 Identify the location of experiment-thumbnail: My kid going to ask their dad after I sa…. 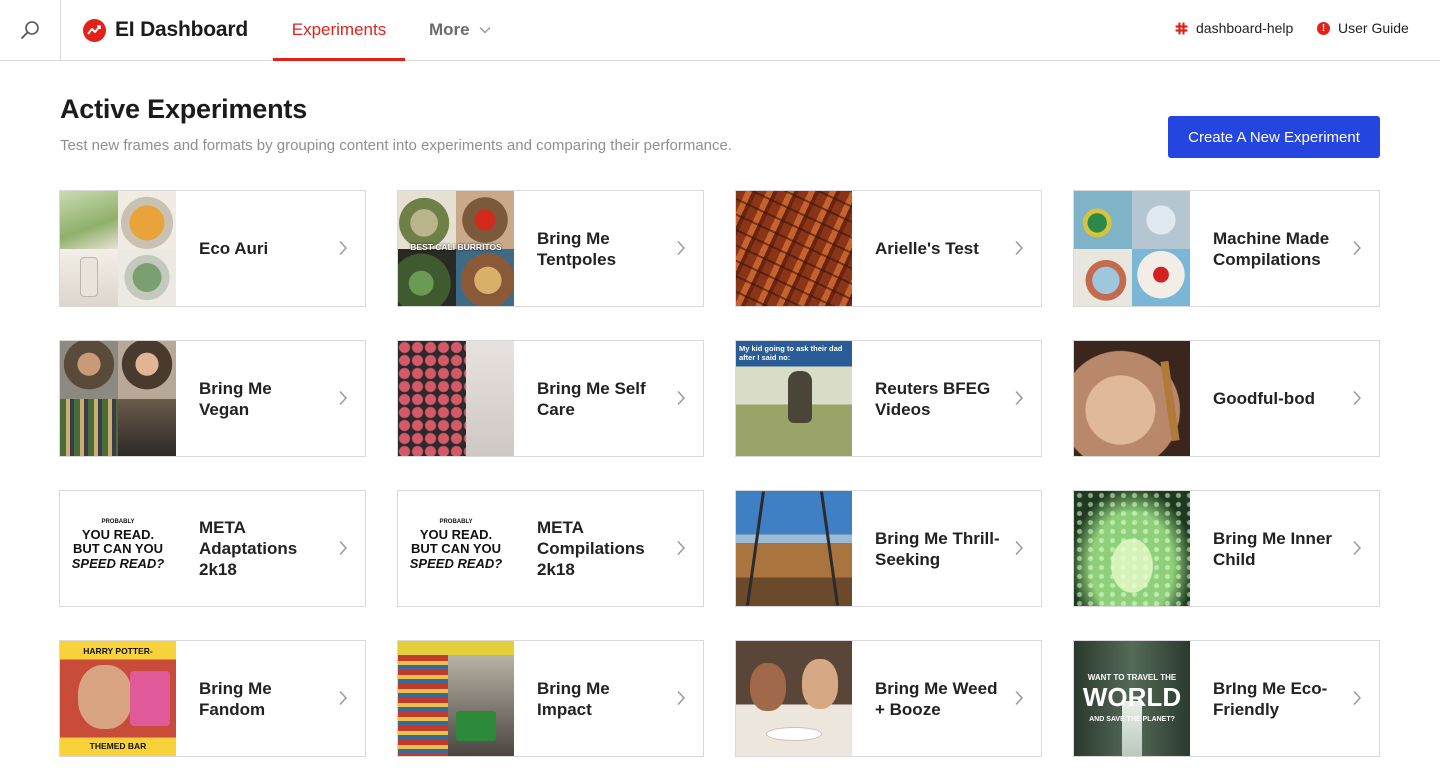
(794, 398).